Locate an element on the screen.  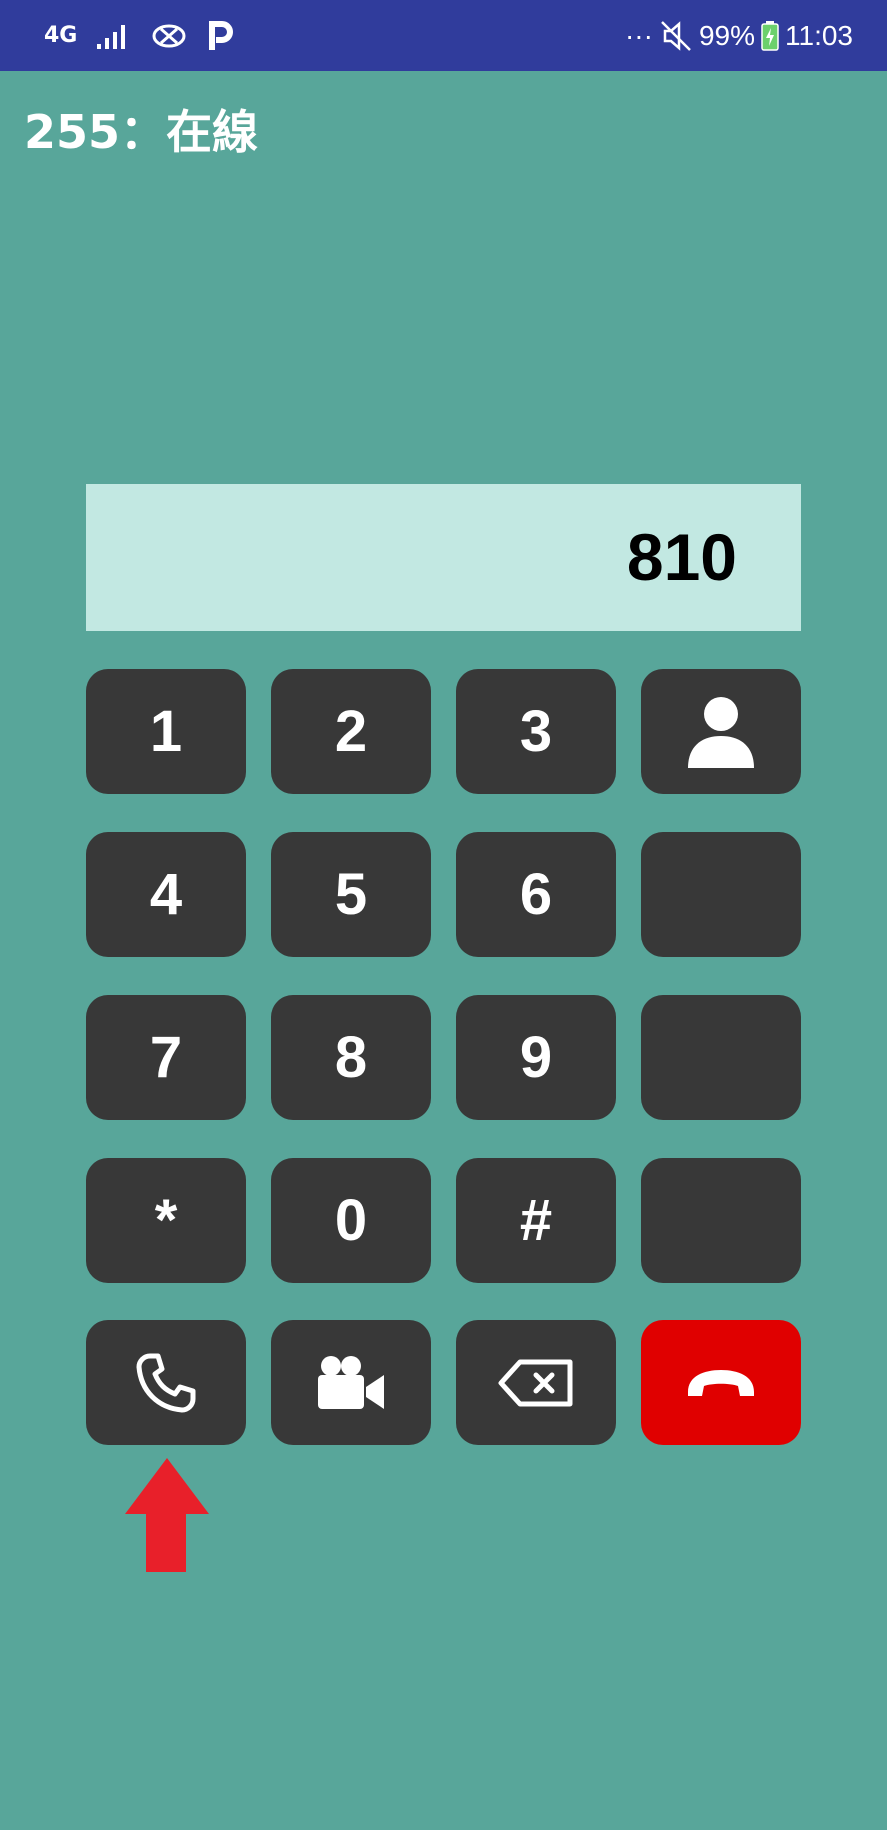
p-icon is located at coordinates (221, 35).